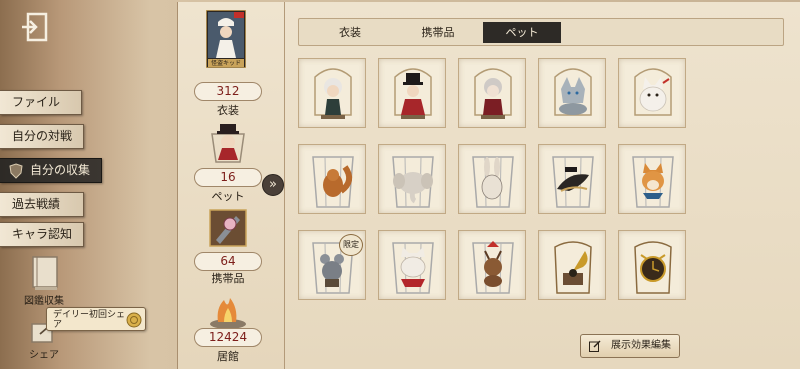  Describe the element at coordinates (573, 267) in the screenshot. I see `pet-gramophone-icon` at that location.